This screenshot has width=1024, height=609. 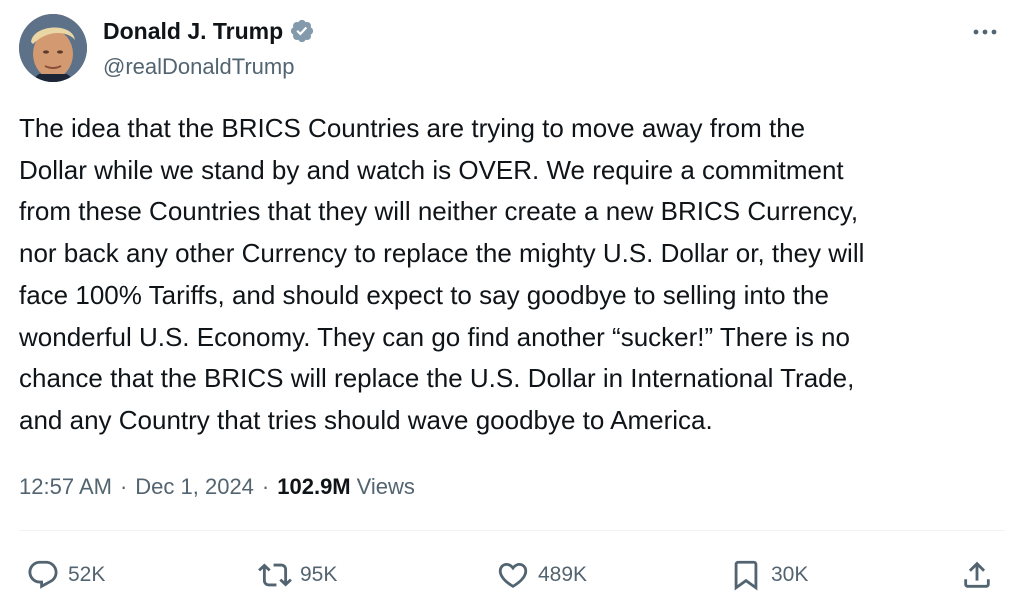 I want to click on bookmark-button: 30K, so click(x=768, y=575).